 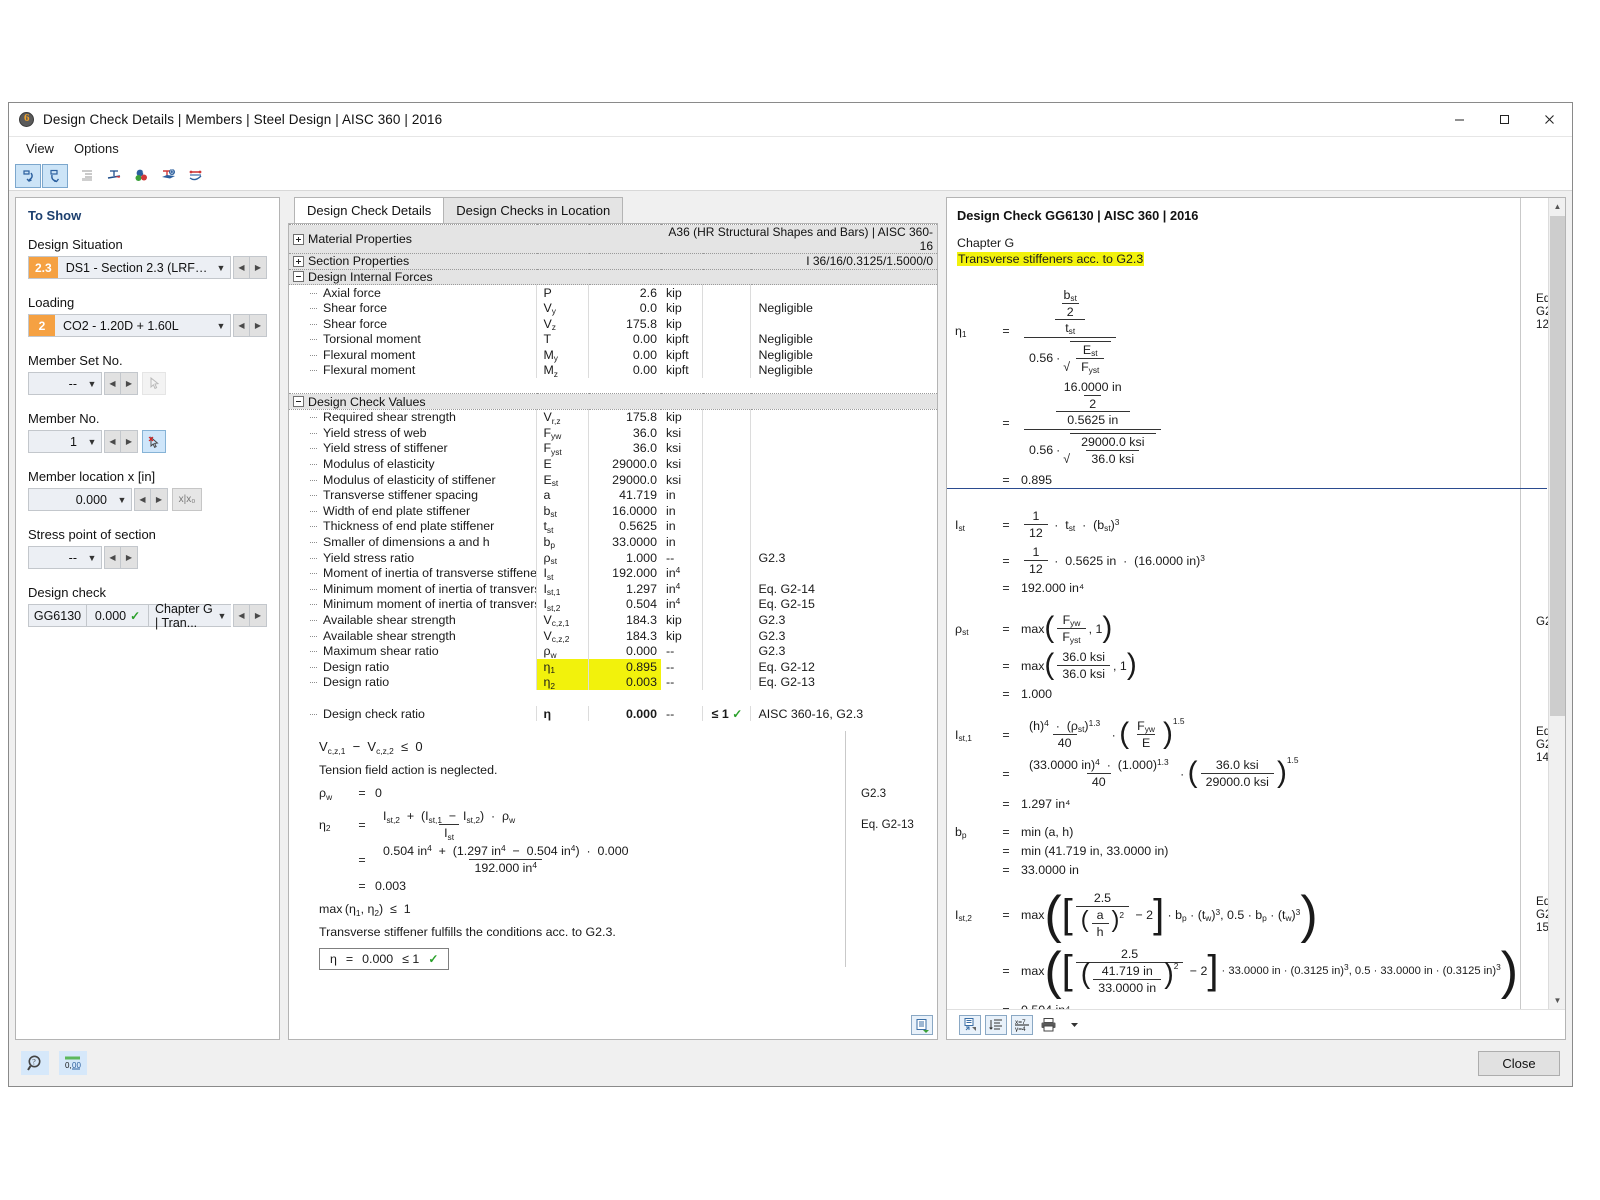 I want to click on group-design-check-values: Design Check Values, so click(x=613, y=401).